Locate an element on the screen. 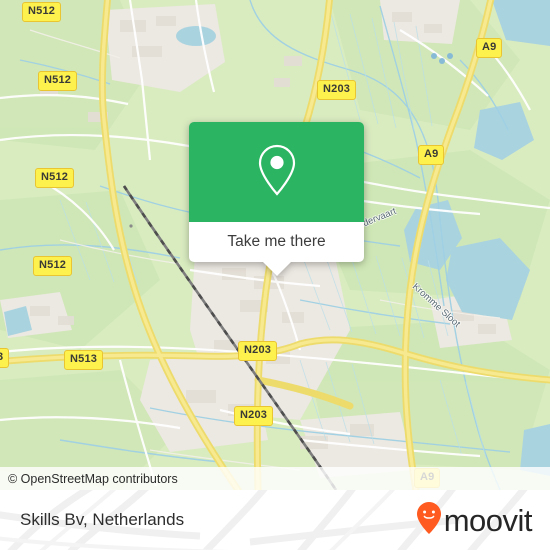 The image size is (550, 550). place-title: Skills Bv, Netherlands is located at coordinates (102, 519).